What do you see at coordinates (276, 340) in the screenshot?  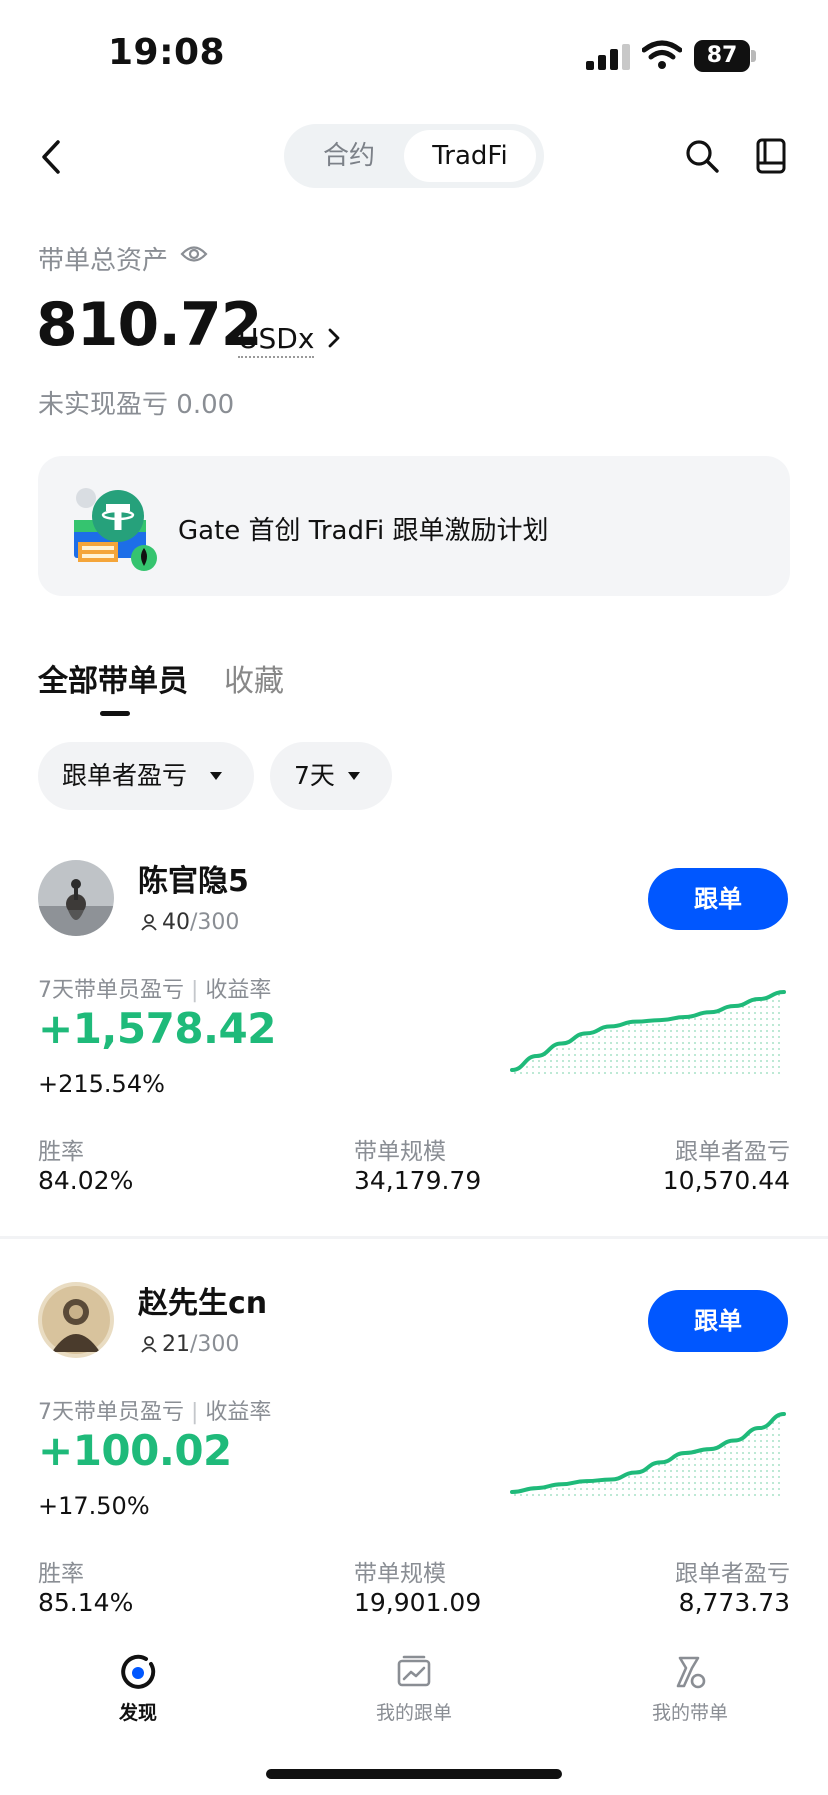 I see `assets-unit: USDx` at bounding box center [276, 340].